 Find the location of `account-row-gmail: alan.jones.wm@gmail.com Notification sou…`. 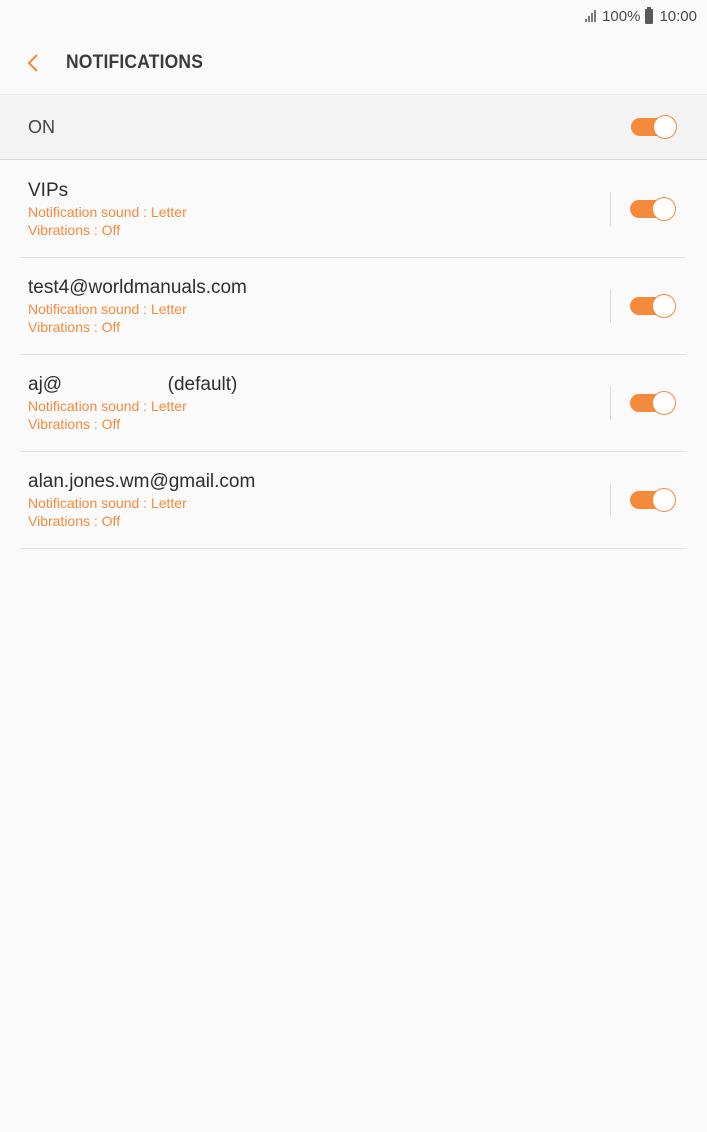

account-row-gmail: alan.jones.wm@gmail.com Notification sou… is located at coordinates (353, 500).